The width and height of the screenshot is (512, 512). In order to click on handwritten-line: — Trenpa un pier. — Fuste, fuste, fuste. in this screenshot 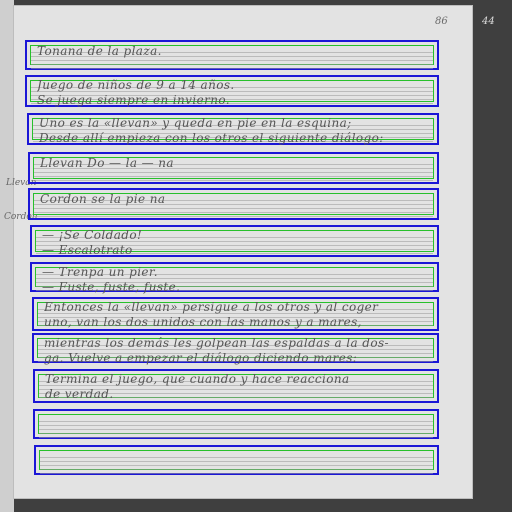, I will do `click(111, 279)`.